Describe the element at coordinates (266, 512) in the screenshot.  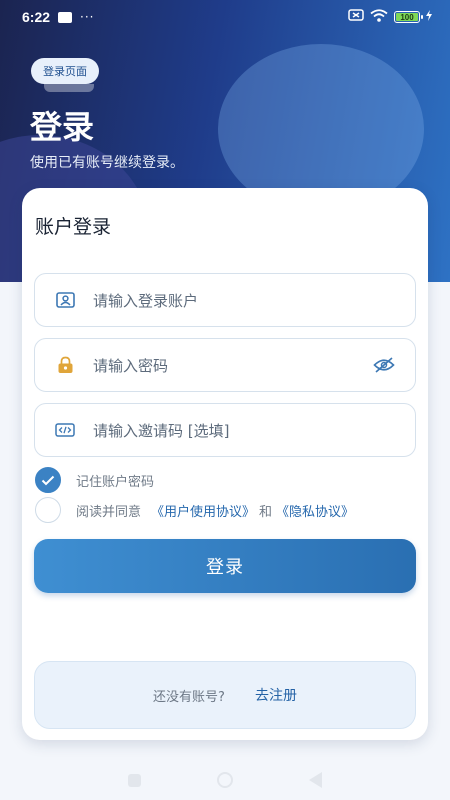
I see `agreement-and: 和` at that location.